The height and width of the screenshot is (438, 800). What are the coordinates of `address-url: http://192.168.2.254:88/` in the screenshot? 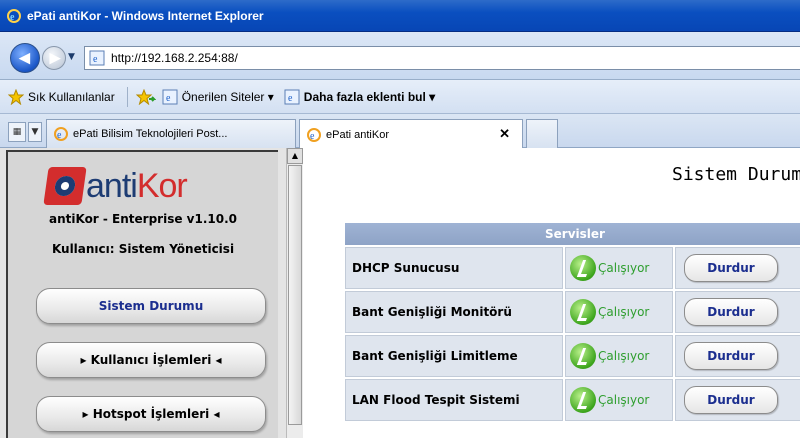 It's located at (174, 58).